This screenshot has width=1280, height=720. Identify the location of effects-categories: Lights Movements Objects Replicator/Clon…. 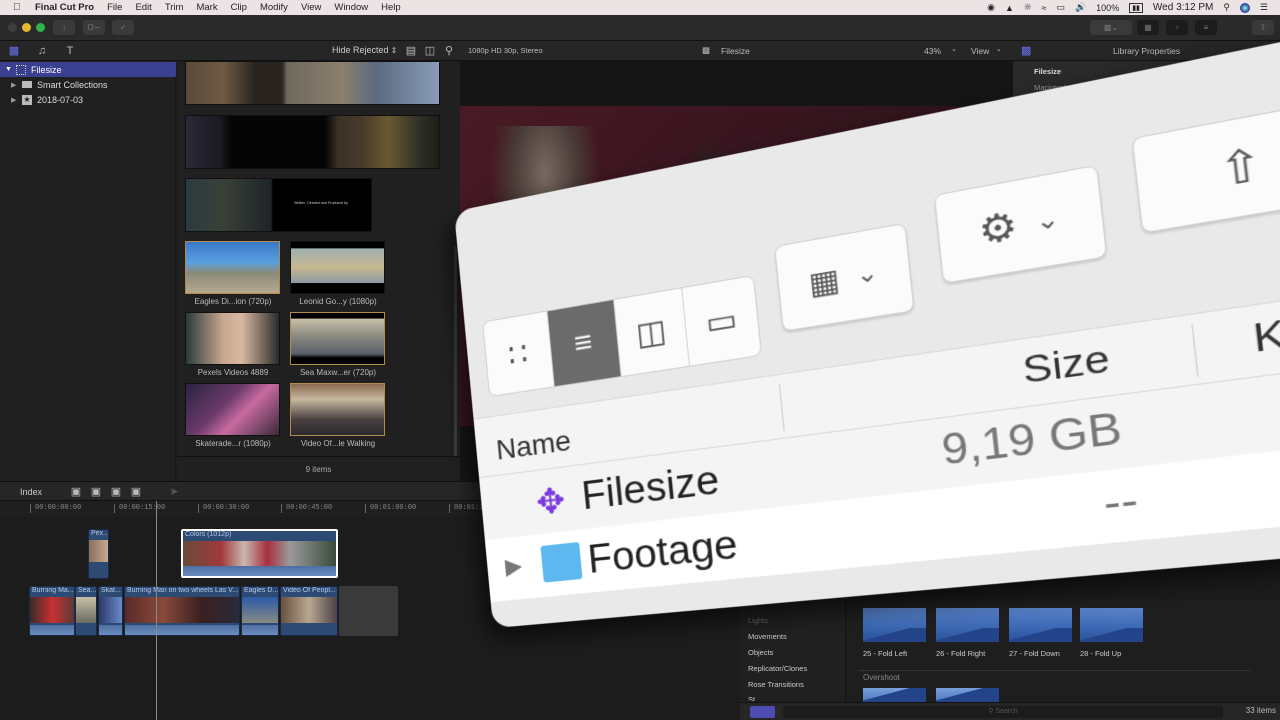
(793, 651).